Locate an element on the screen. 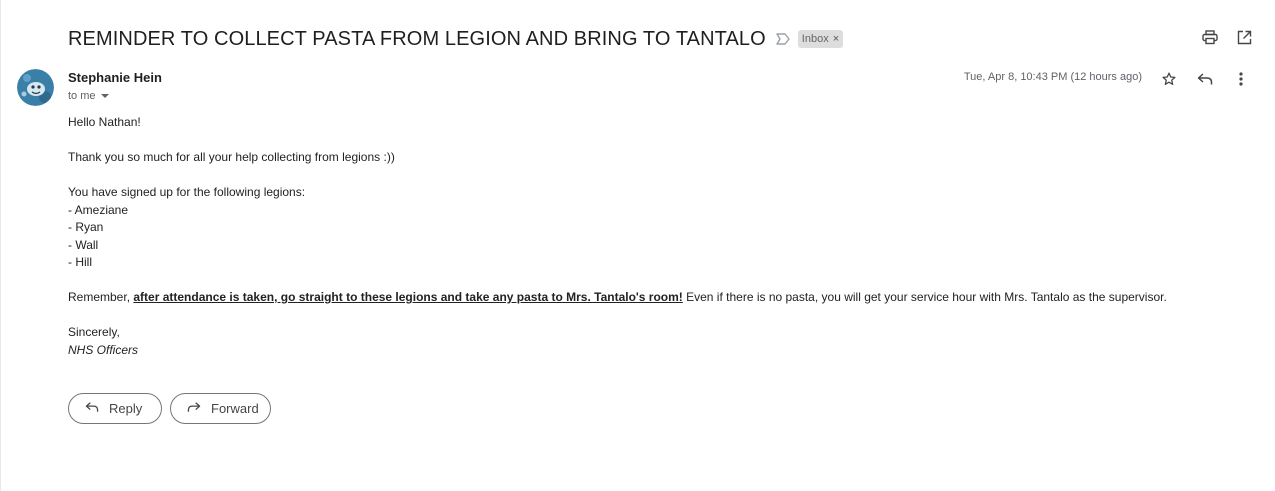 This screenshot has width=1275, height=491. caret-down-icon is located at coordinates (105, 96).